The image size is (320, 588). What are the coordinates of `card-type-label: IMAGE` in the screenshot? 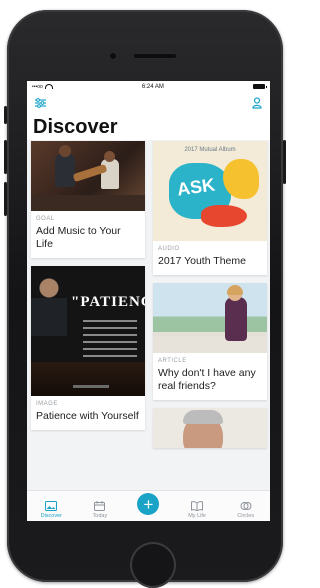 It's located at (47, 404).